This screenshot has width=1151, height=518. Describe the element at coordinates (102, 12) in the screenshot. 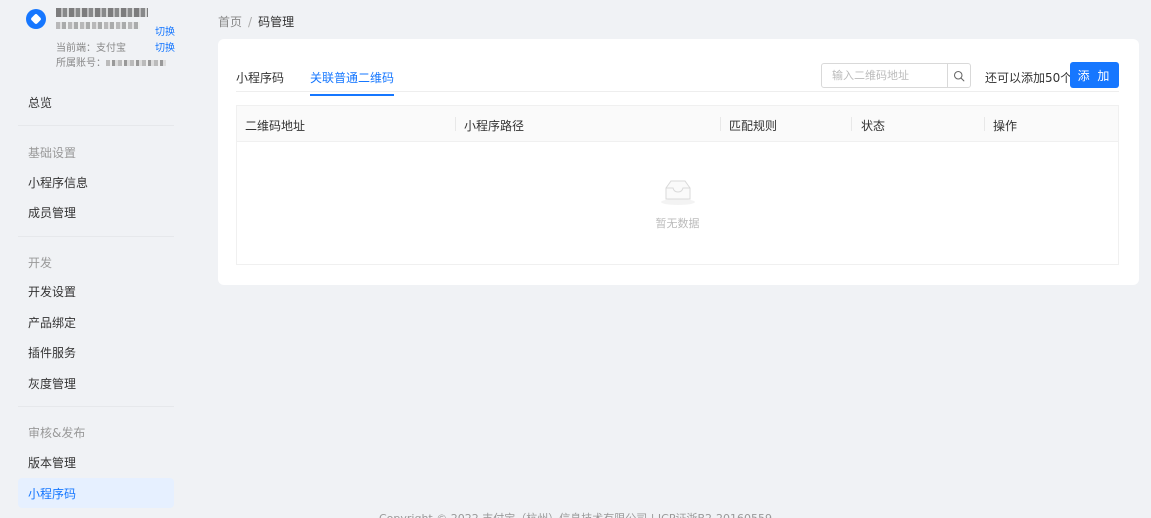

I see `app-name-redacted` at that location.